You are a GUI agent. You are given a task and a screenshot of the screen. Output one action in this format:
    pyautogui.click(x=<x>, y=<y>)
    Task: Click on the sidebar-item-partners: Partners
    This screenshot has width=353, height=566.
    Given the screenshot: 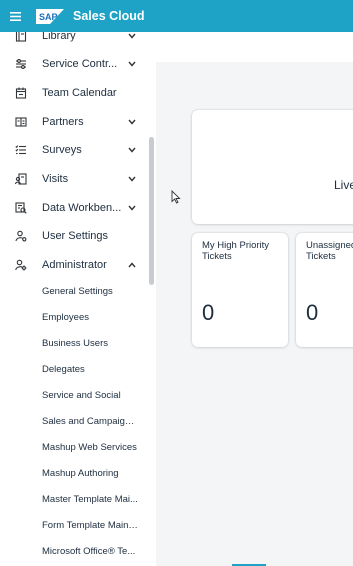 What is the action you would take?
    pyautogui.click(x=73, y=122)
    